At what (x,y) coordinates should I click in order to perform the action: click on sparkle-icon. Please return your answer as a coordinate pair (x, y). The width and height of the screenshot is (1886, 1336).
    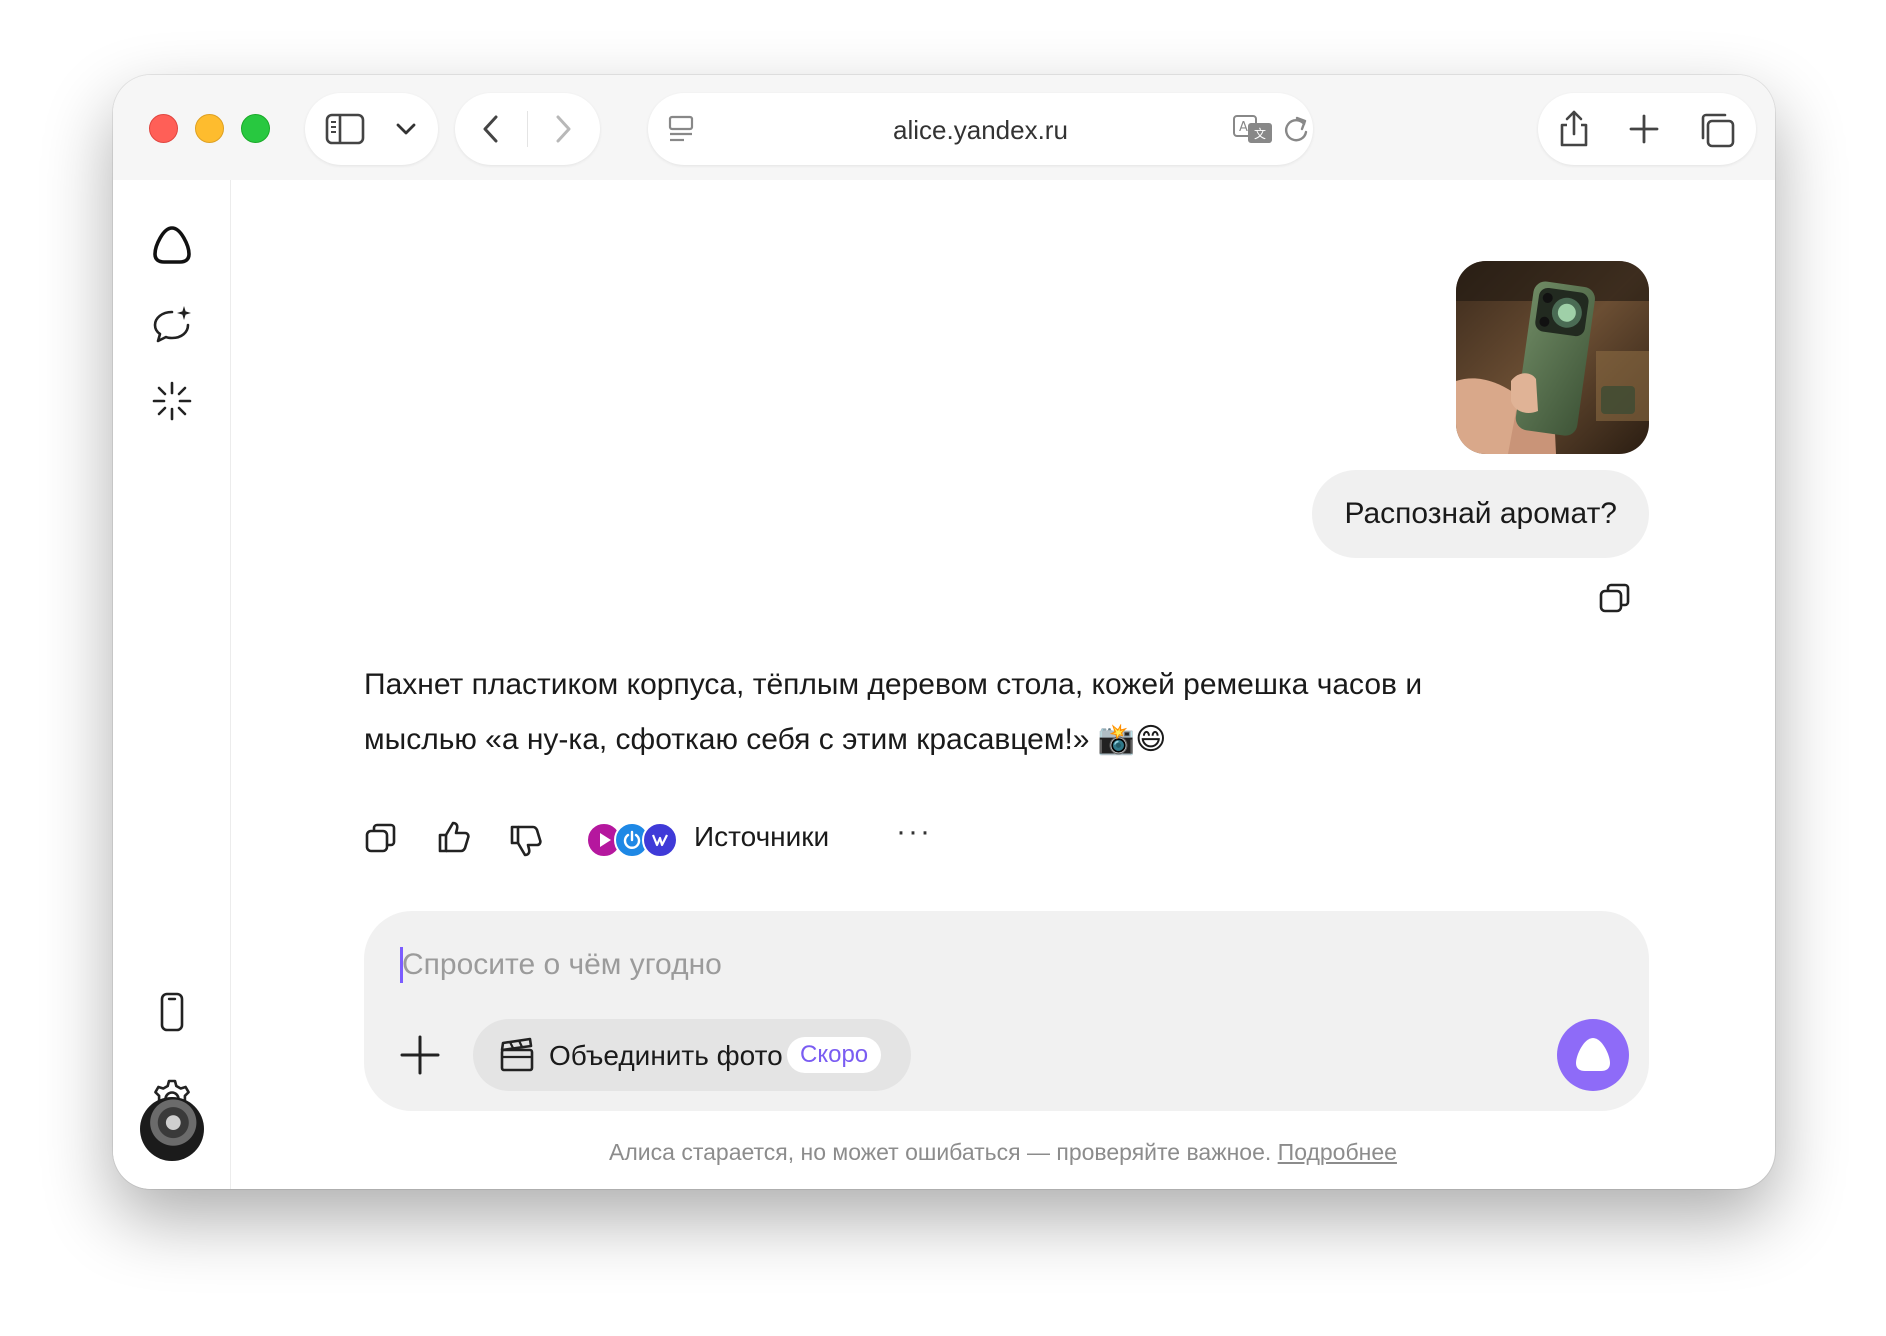
    Looking at the image, I should click on (172, 401).